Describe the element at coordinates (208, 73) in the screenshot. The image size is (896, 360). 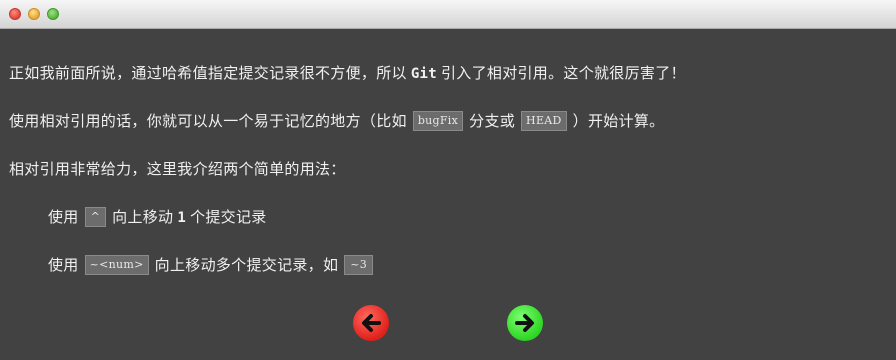
I see `intro-text: 正如我前面所说，通过哈希值指定提交记录很不方便，所以` at that location.